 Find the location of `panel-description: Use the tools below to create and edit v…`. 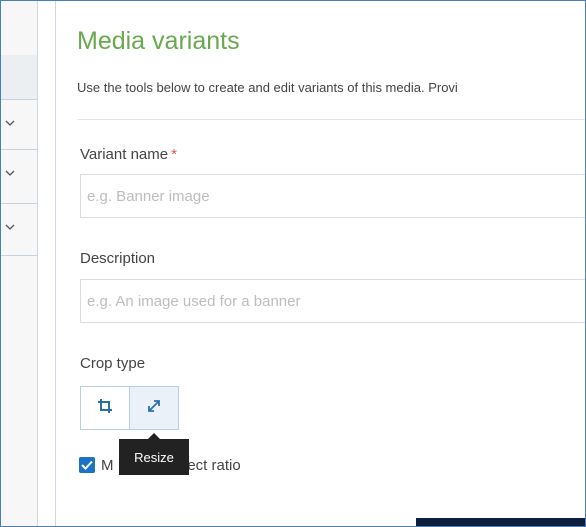

panel-description: Use the tools below to create and edit v… is located at coordinates (267, 87).